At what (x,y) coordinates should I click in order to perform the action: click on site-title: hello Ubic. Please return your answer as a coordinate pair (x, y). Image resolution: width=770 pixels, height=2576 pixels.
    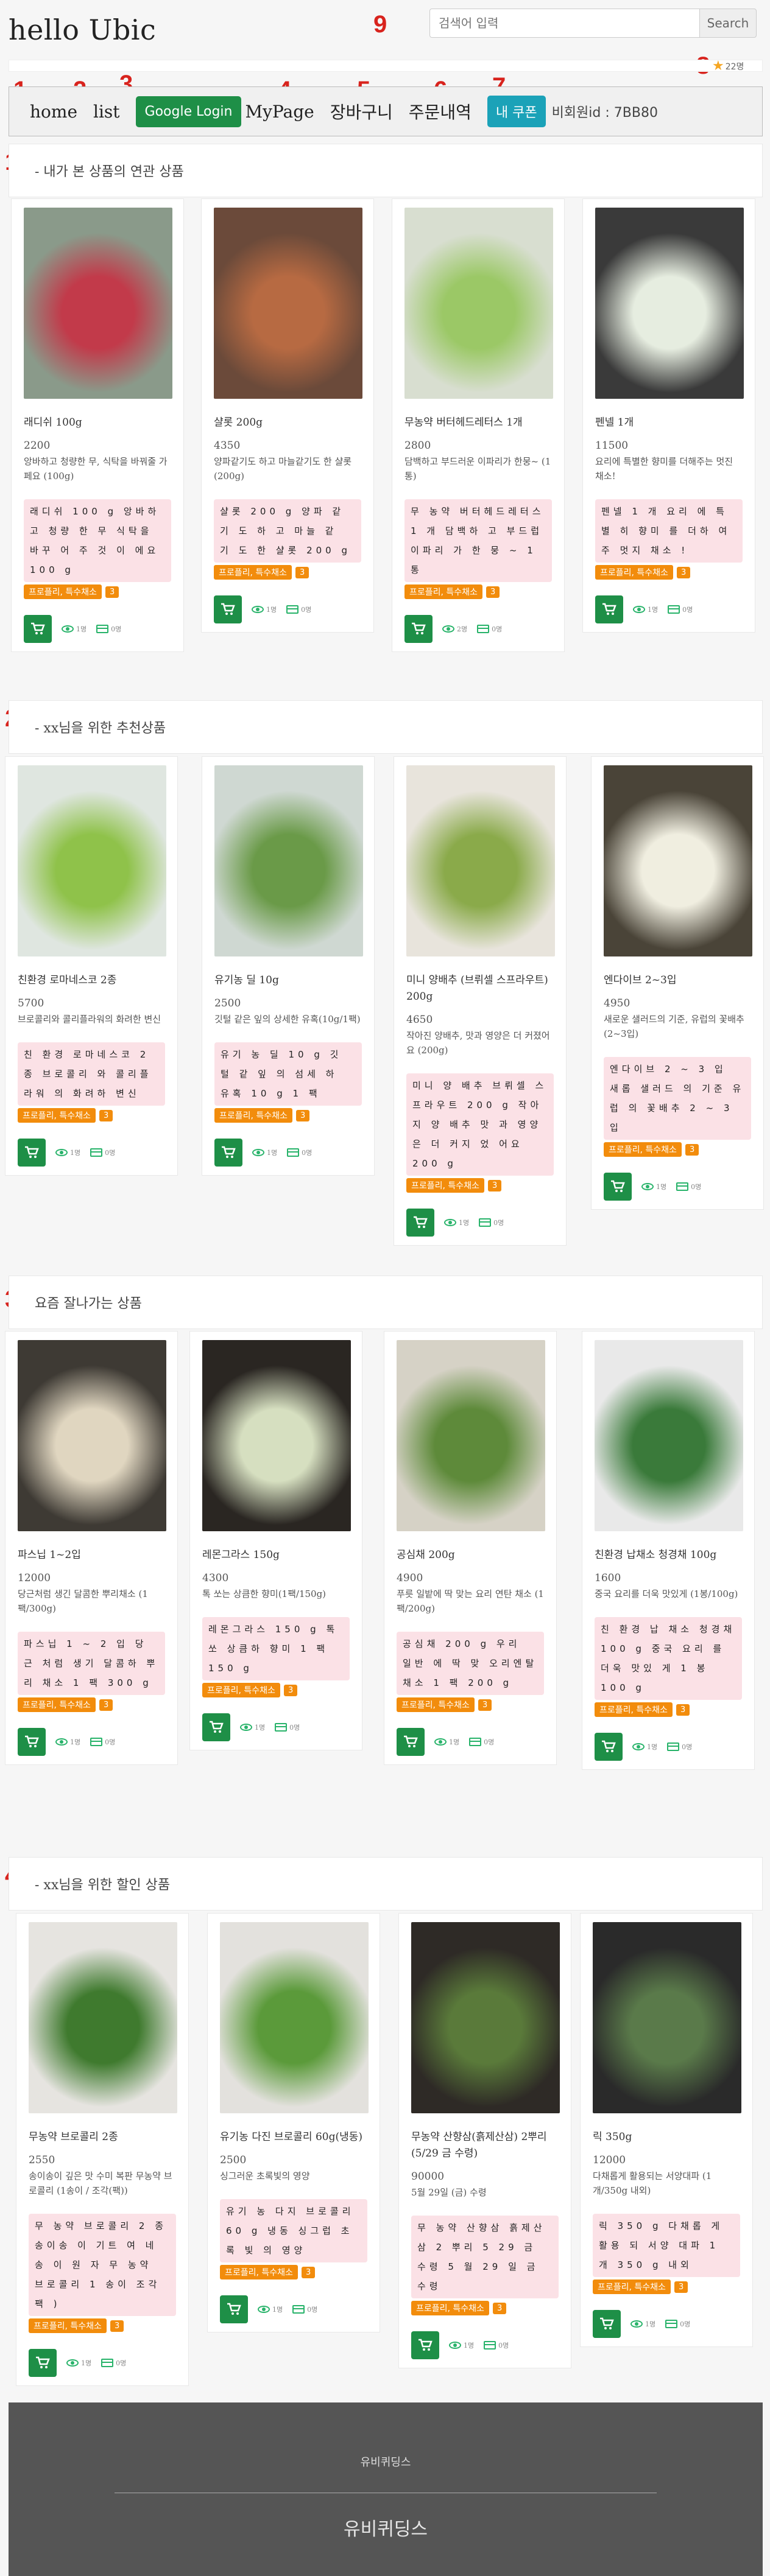
    Looking at the image, I should click on (83, 29).